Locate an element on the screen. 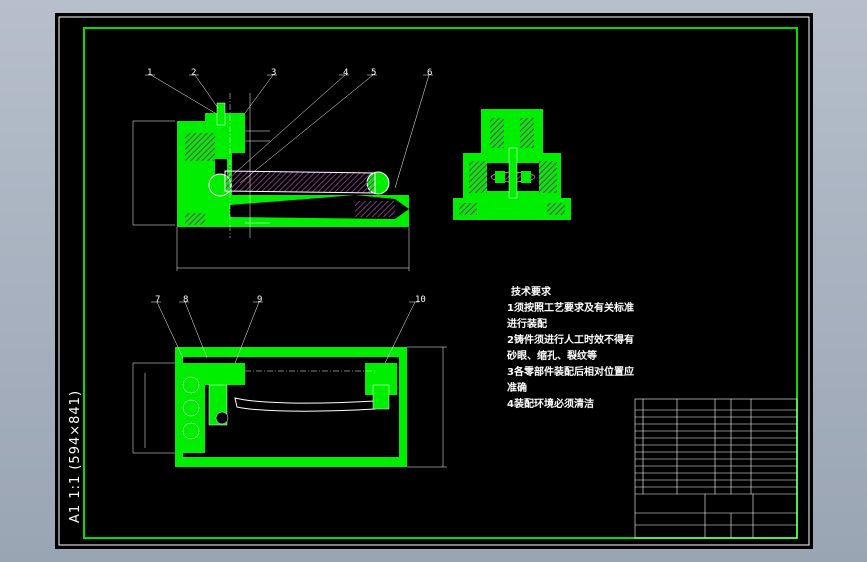 The image size is (867, 562). balloon-4: 4 is located at coordinates (346, 73).